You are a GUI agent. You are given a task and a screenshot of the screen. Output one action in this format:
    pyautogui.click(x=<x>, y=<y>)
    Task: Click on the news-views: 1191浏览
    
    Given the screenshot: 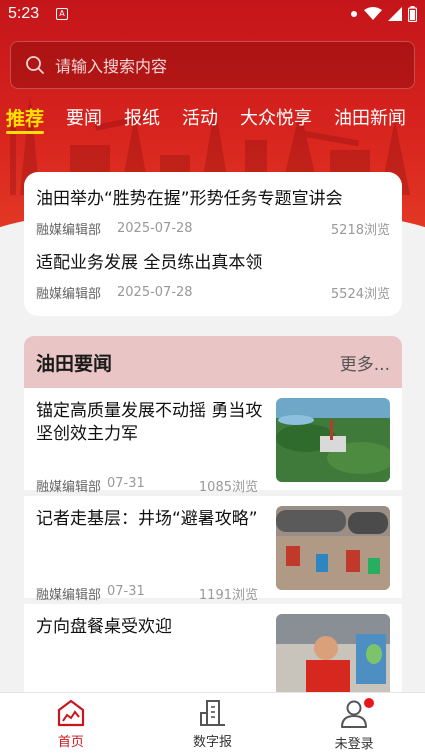 What is the action you would take?
    pyautogui.click(x=228, y=595)
    